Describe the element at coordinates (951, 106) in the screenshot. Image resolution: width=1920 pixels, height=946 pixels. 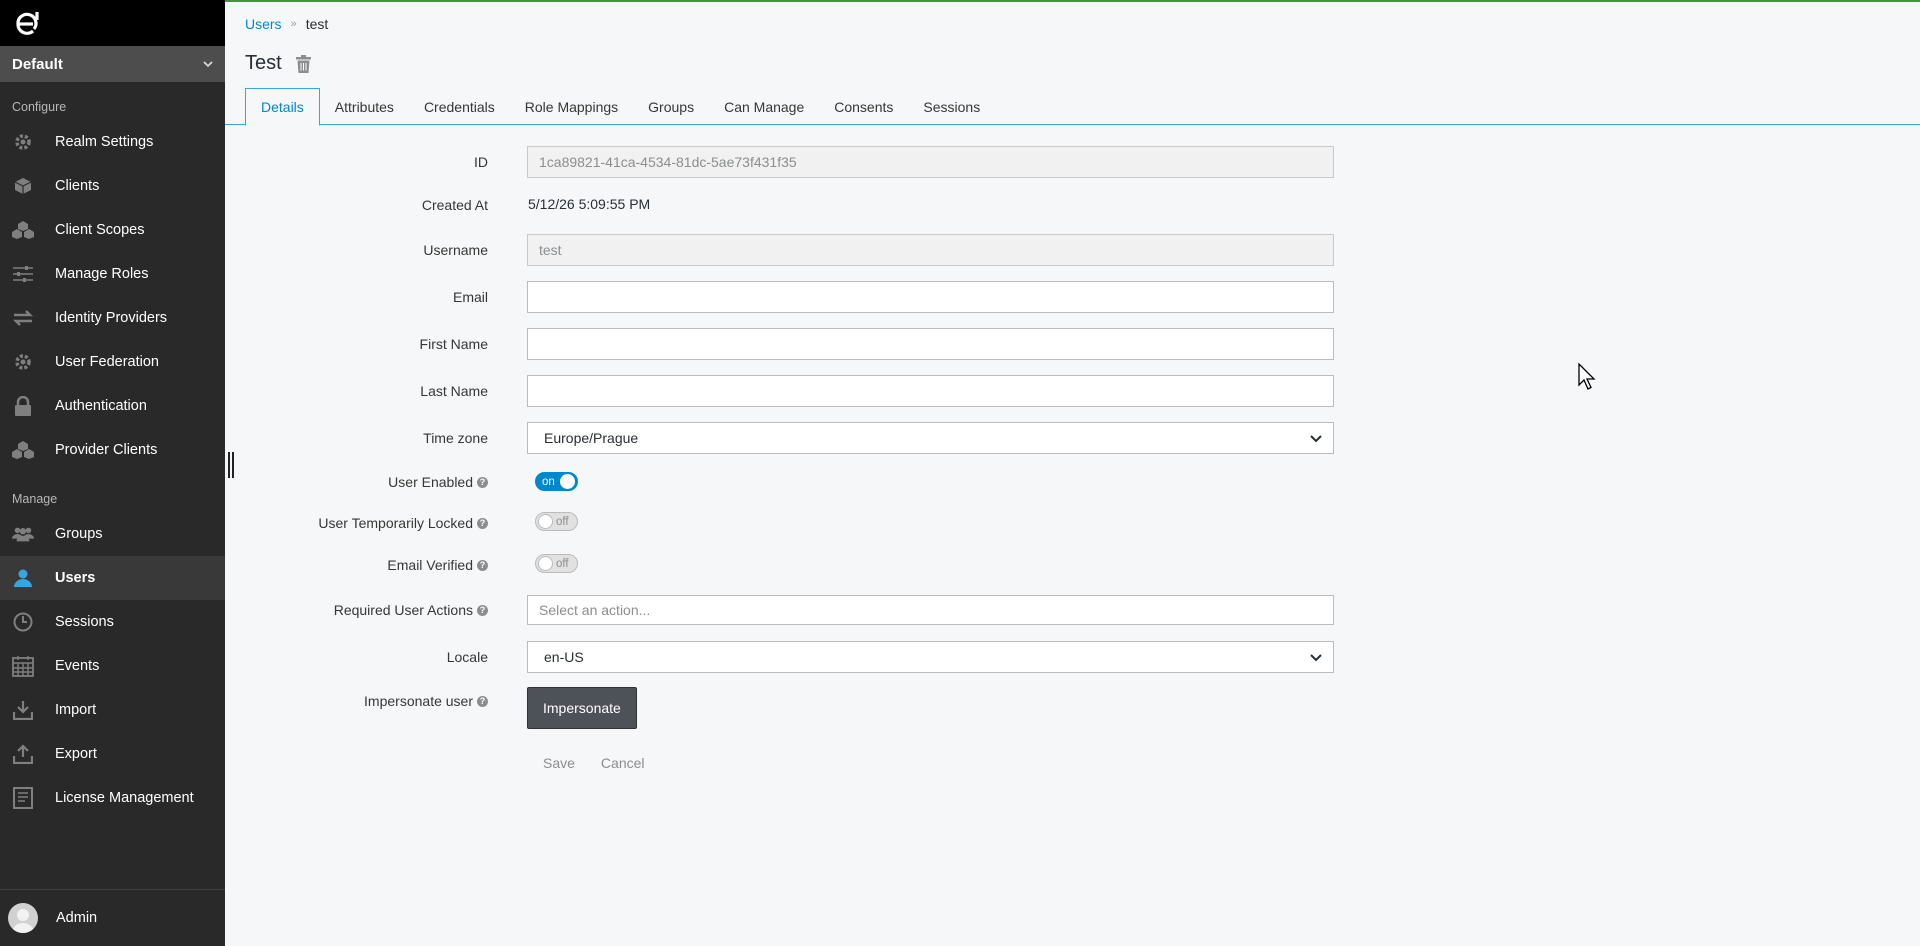
I see `tab-sessions: Sessions` at that location.